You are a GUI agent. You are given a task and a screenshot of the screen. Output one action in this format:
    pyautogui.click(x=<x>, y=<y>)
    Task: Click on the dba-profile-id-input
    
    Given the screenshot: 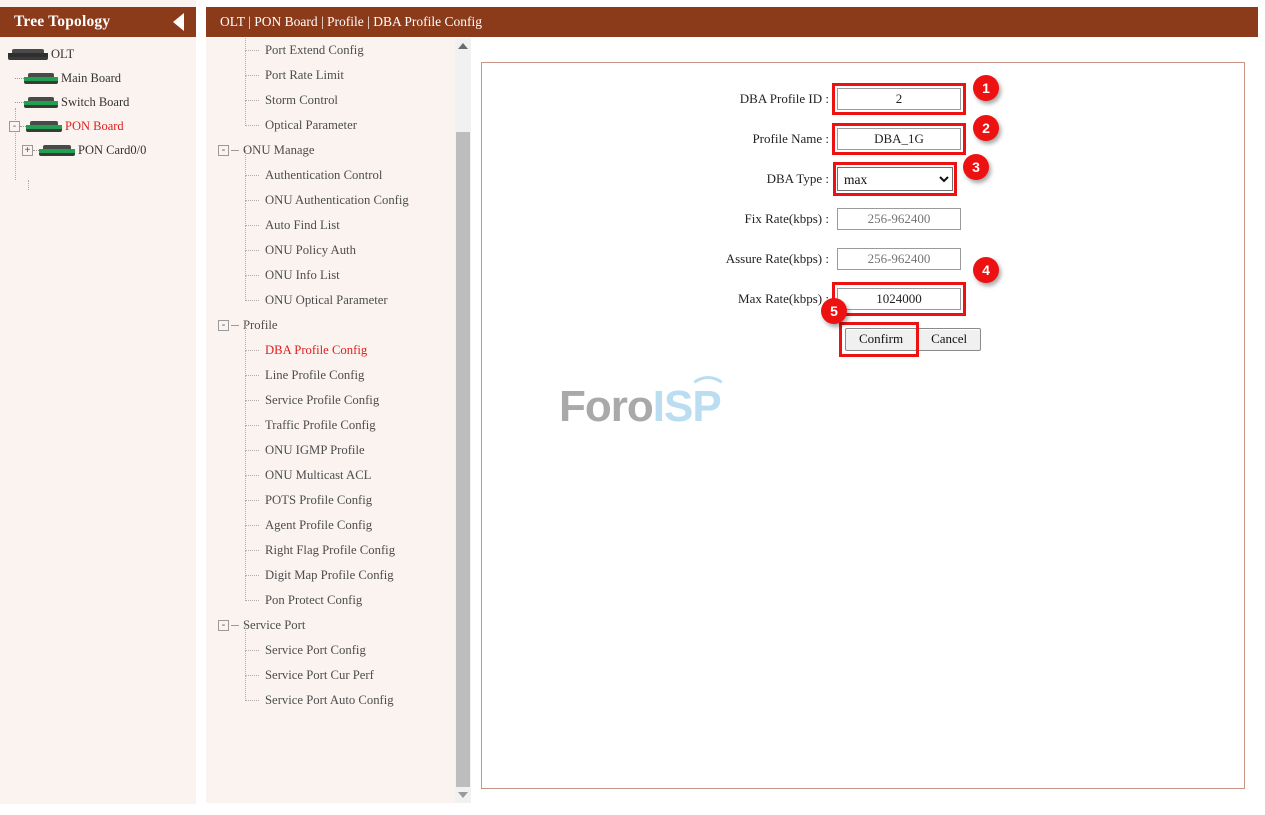 What is the action you would take?
    pyautogui.click(x=899, y=99)
    